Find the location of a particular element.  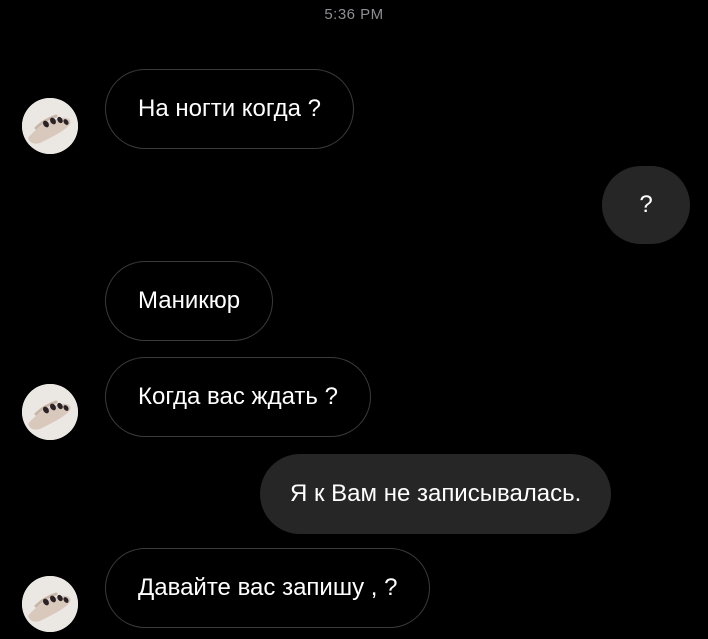

message-timestamp: 5:36 PM is located at coordinates (354, 14).